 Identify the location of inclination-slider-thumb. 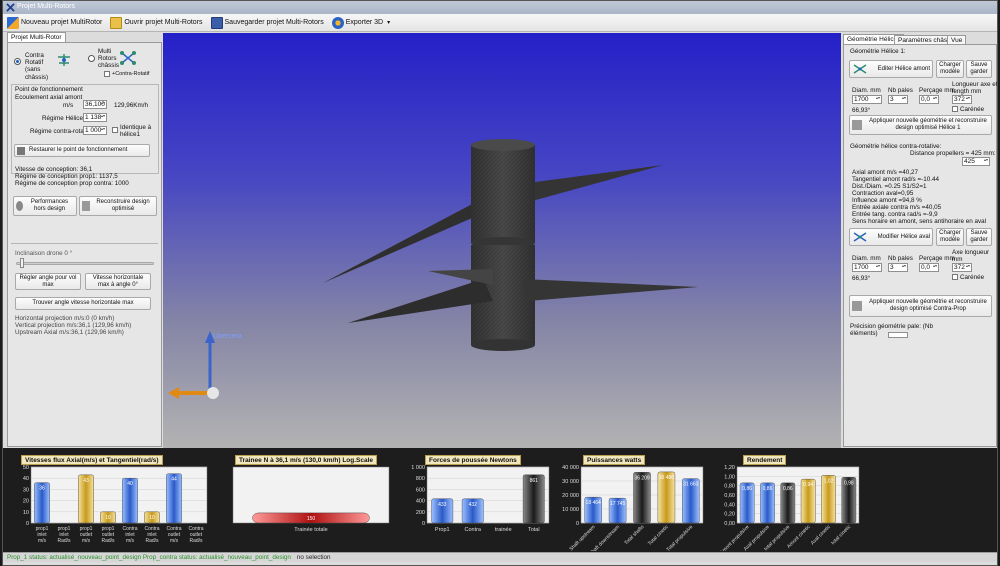
(22, 263).